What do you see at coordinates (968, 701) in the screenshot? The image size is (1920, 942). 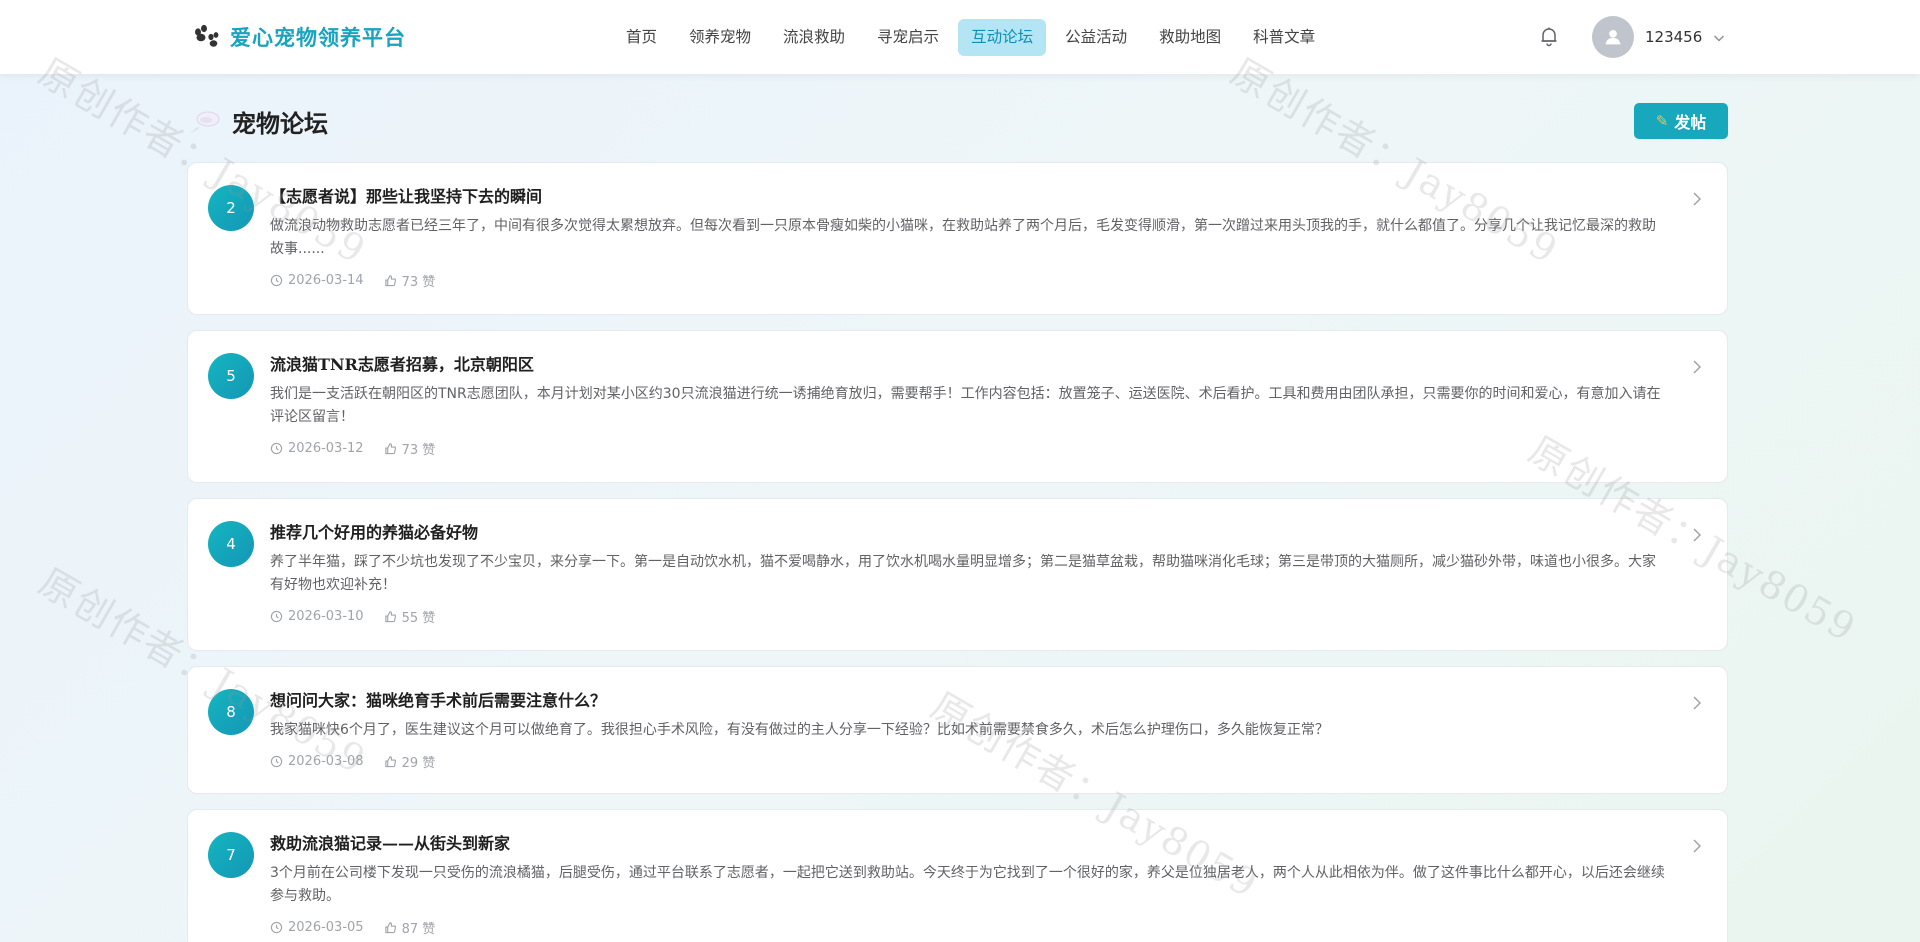 I see `post-title: 想问问大家：猫咪绝育手术前后需要注意什么？` at bounding box center [968, 701].